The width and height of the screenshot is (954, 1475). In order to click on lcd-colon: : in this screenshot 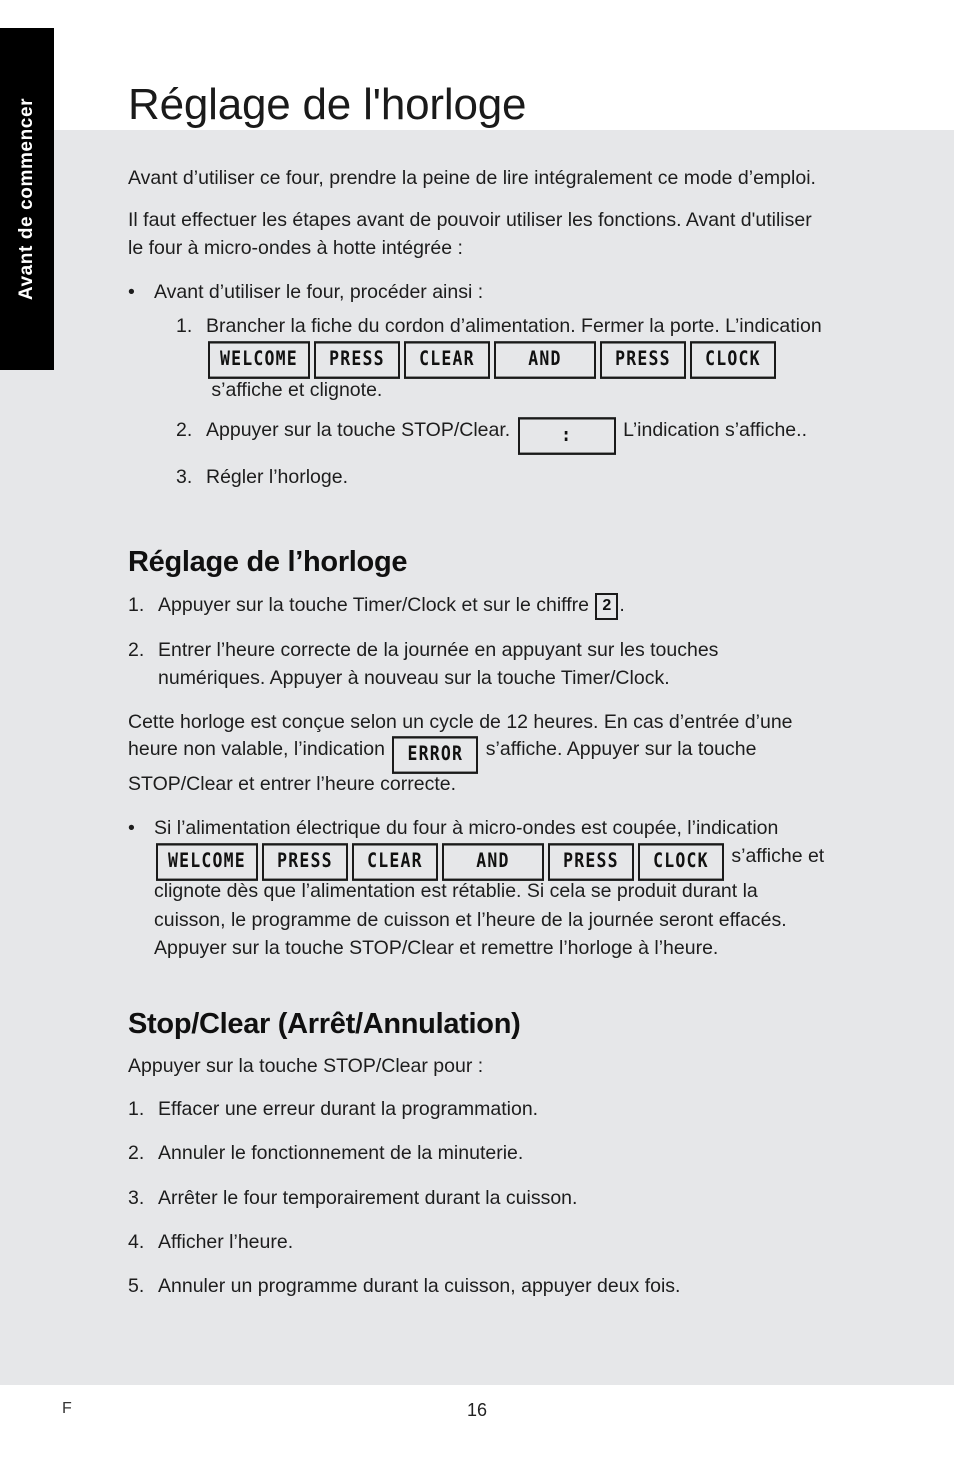, I will do `click(566, 436)`.